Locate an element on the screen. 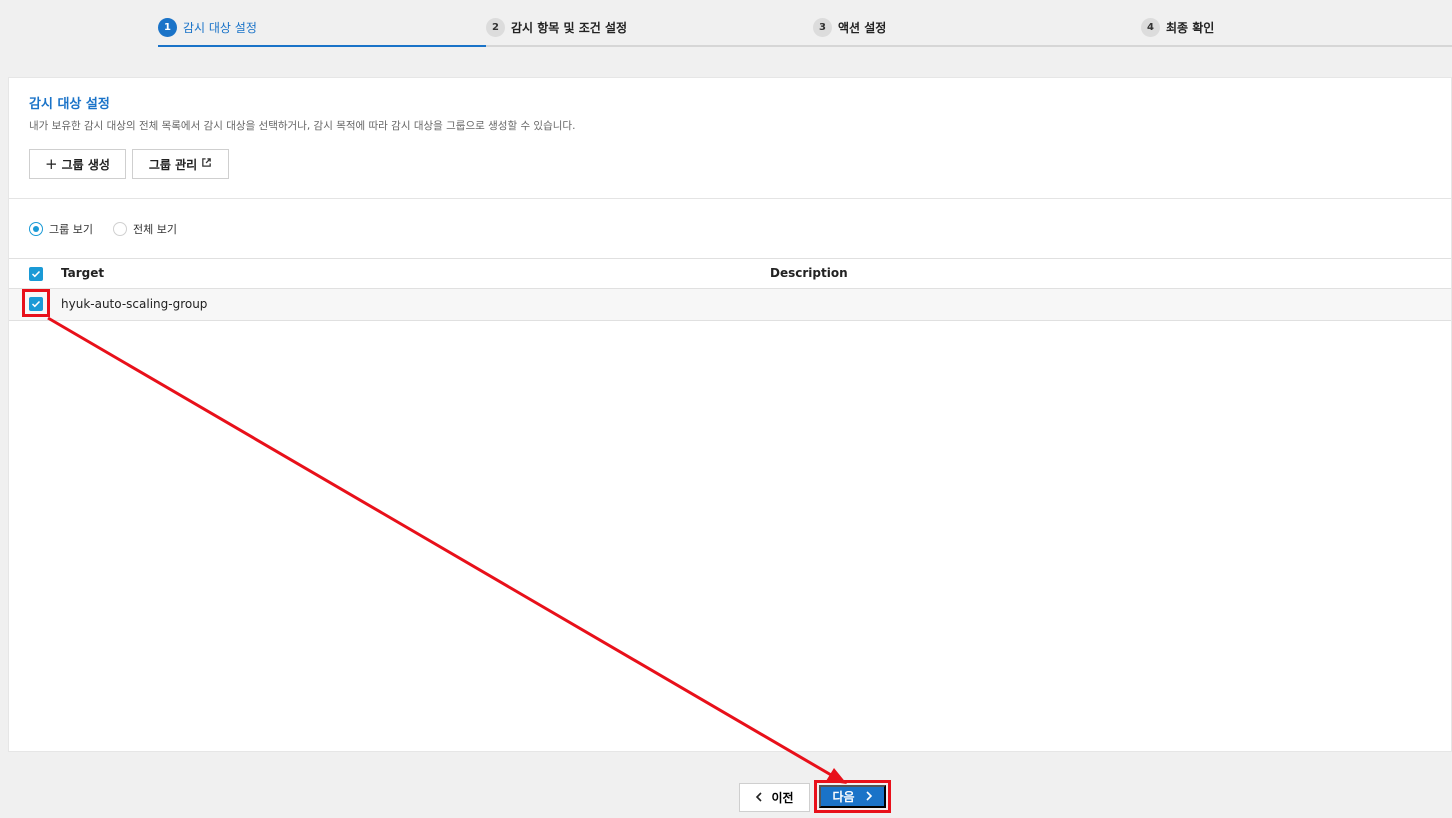 The height and width of the screenshot is (818, 1452). column-header-description: Description is located at coordinates (809, 273).